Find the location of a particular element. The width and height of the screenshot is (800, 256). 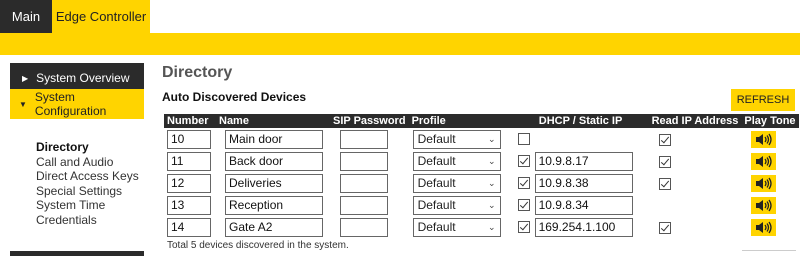

tab-main: Main is located at coordinates (26, 16).